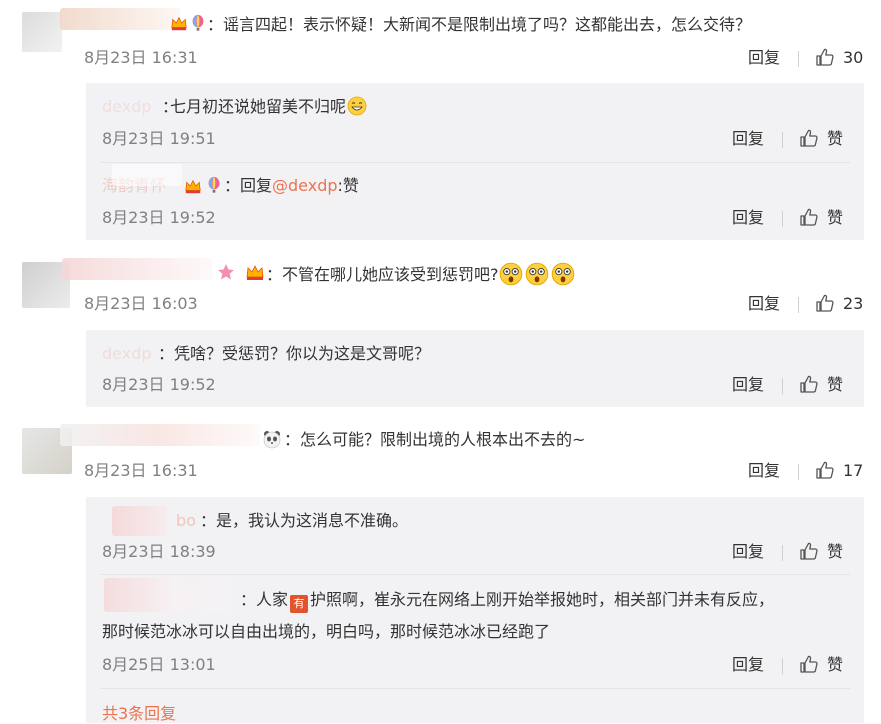 This screenshot has height=724, width=881. Describe the element at coordinates (853, 58) in the screenshot. I see `like-count: 30` at that location.